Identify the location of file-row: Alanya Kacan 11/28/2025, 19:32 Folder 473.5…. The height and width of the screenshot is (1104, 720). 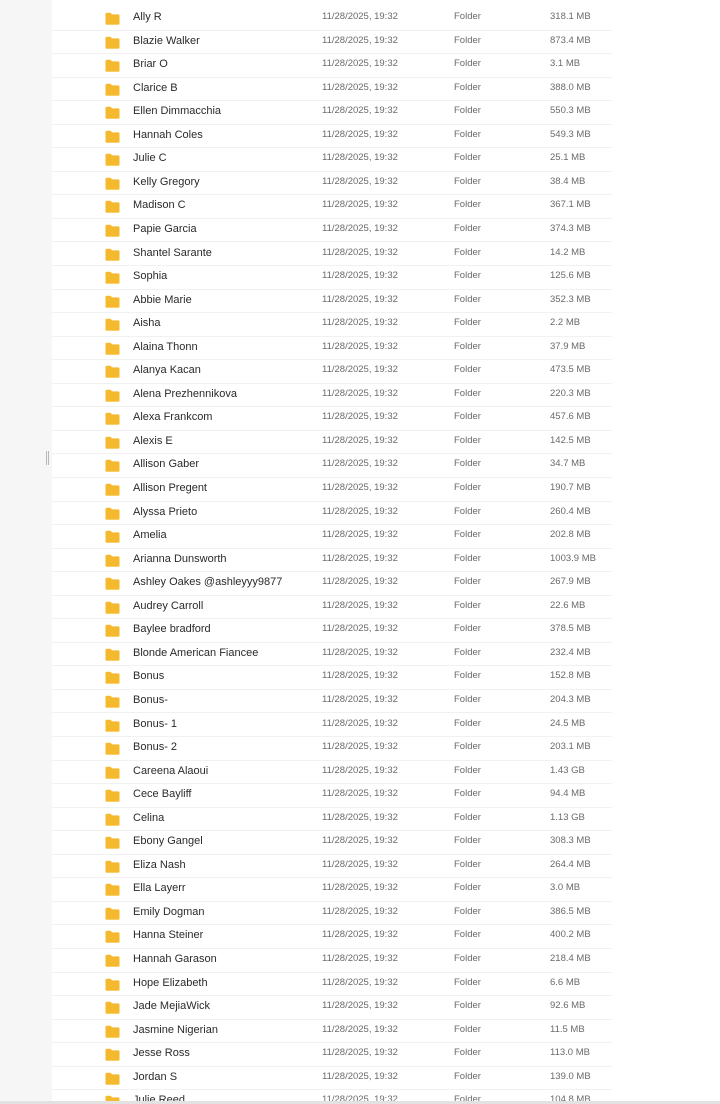
(332, 372).